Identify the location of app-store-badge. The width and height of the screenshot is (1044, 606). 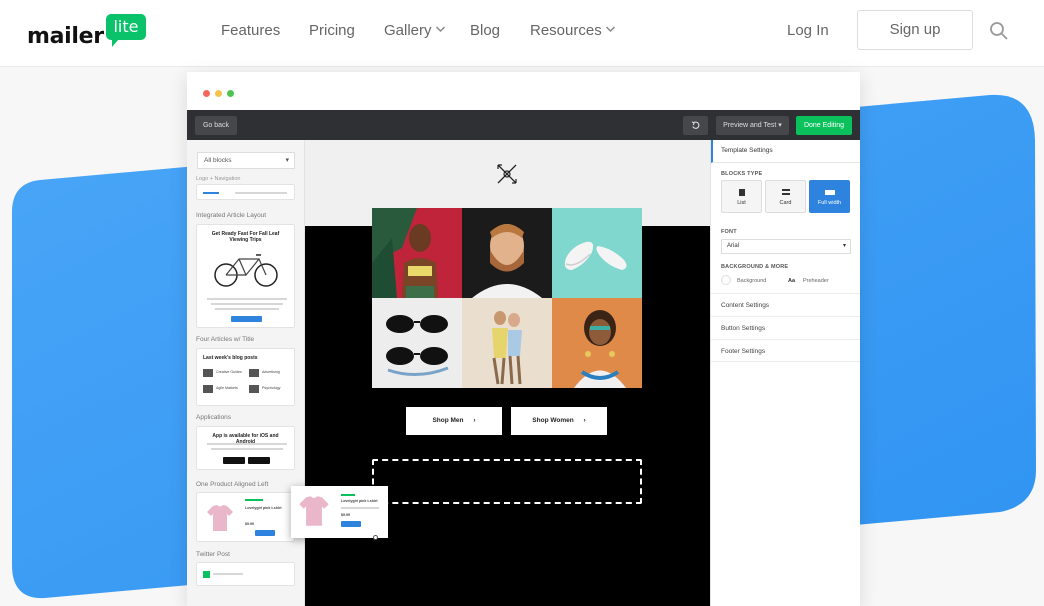
(234, 460).